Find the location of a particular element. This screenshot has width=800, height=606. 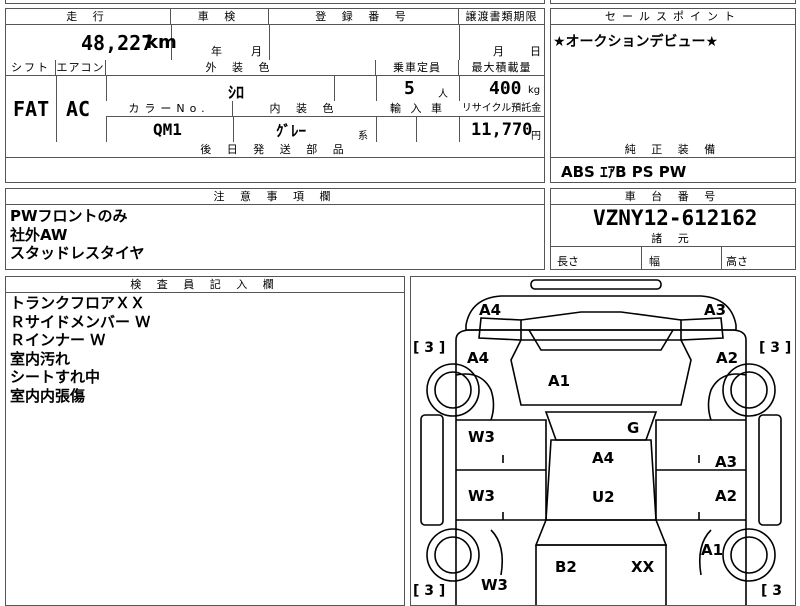

inspector-header: 検 査 員 記 入 欄 is located at coordinates (205, 285).